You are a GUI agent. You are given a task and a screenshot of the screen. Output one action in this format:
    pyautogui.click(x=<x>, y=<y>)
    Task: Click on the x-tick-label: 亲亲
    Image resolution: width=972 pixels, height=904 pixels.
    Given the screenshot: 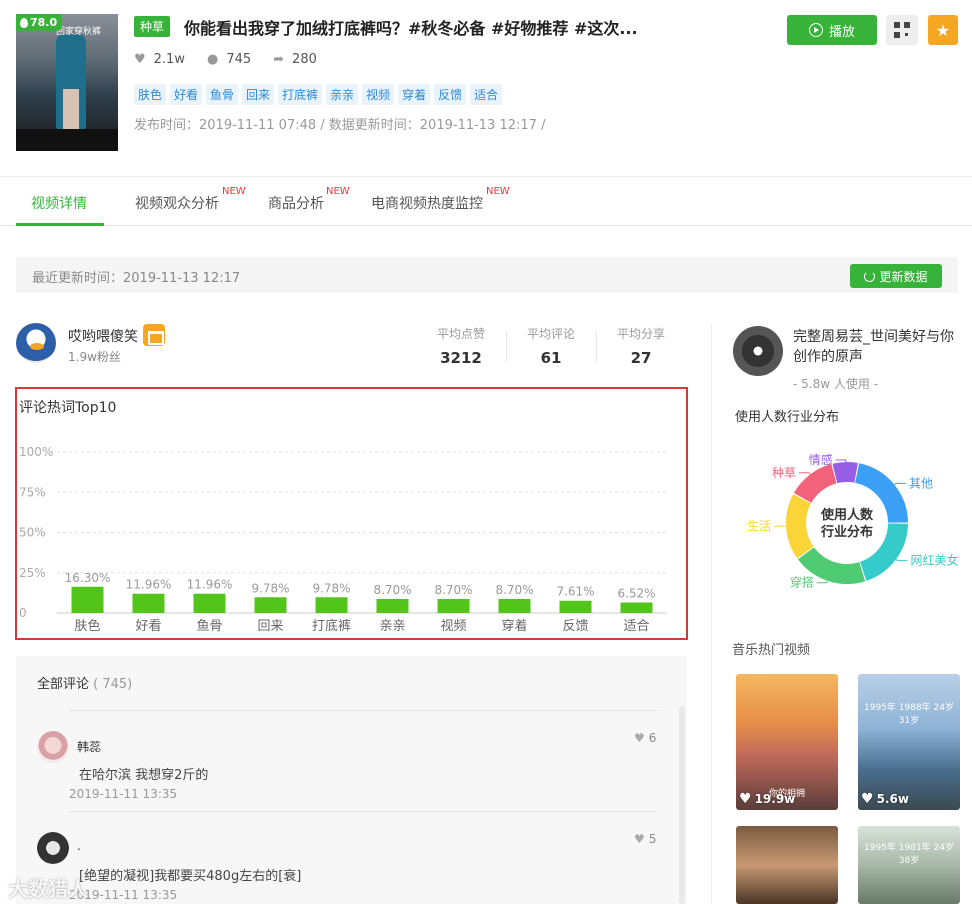 What is the action you would take?
    pyautogui.click(x=392, y=626)
    